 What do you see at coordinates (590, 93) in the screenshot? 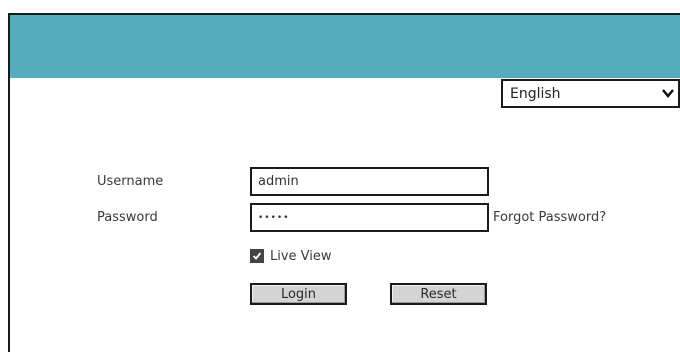
I see `language-select: English` at bounding box center [590, 93].